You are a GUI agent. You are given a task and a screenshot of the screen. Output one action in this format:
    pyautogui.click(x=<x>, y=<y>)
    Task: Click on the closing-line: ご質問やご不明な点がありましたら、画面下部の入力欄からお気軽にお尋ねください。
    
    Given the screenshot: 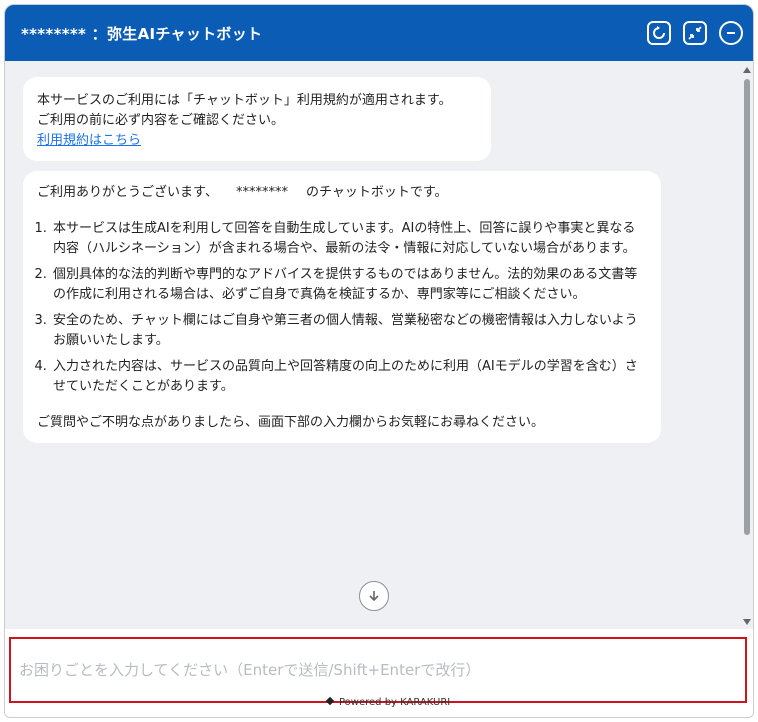 What is the action you would take?
    pyautogui.click(x=291, y=422)
    